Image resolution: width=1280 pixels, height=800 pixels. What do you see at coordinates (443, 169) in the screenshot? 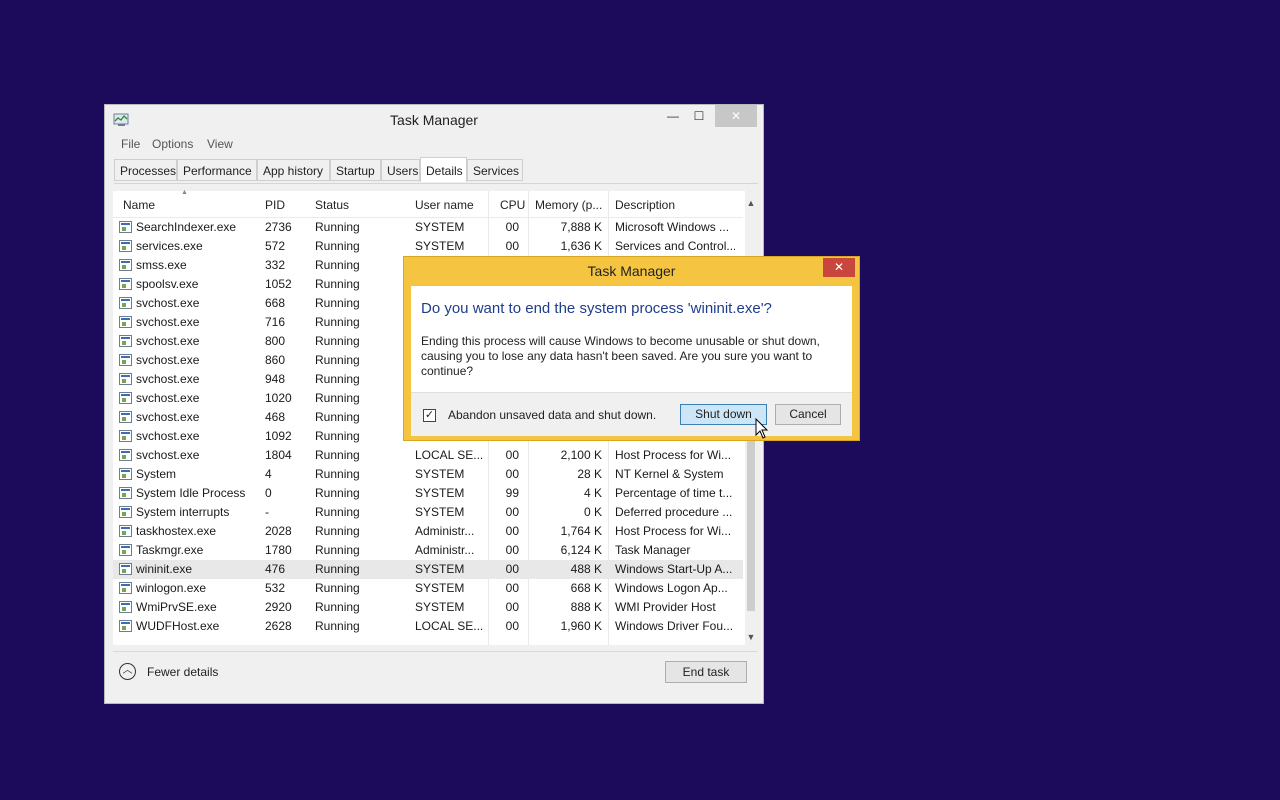
I see `tab-details: Details` at bounding box center [443, 169].